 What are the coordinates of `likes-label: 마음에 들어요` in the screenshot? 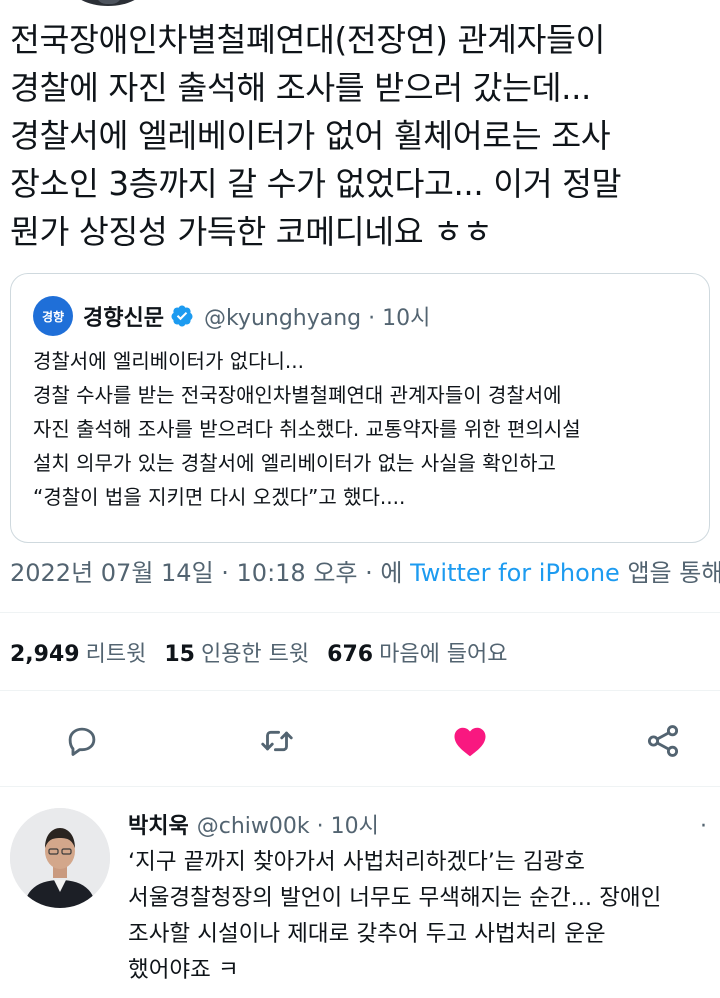 It's located at (443, 654).